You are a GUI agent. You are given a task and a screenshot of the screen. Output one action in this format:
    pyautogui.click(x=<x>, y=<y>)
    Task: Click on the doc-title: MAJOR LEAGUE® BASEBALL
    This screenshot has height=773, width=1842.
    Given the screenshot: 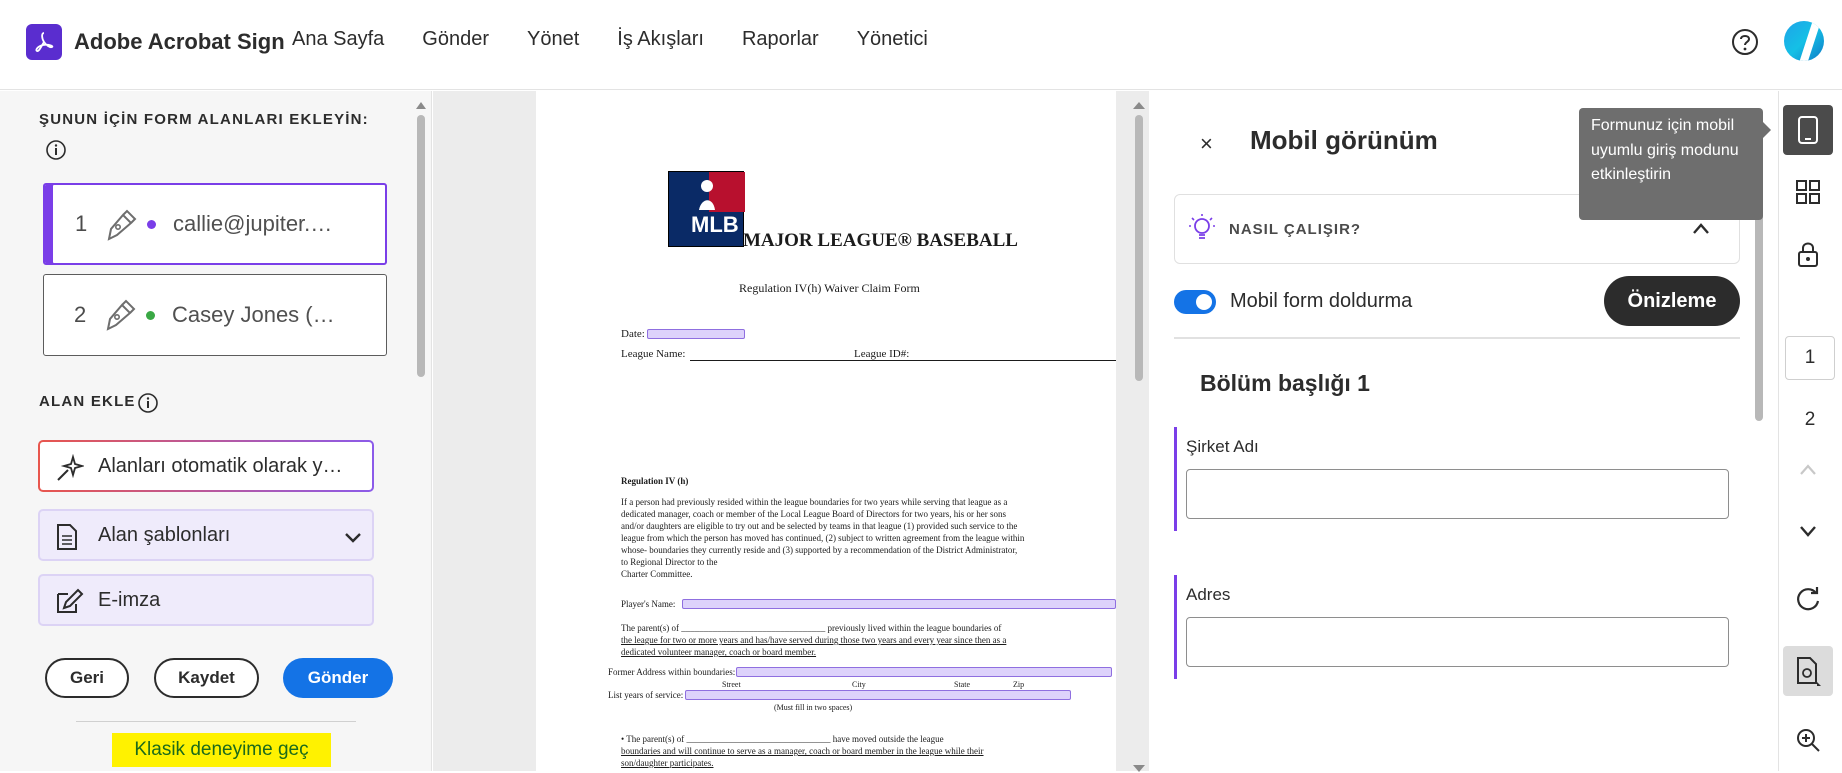 What is the action you would take?
    pyautogui.click(x=880, y=240)
    